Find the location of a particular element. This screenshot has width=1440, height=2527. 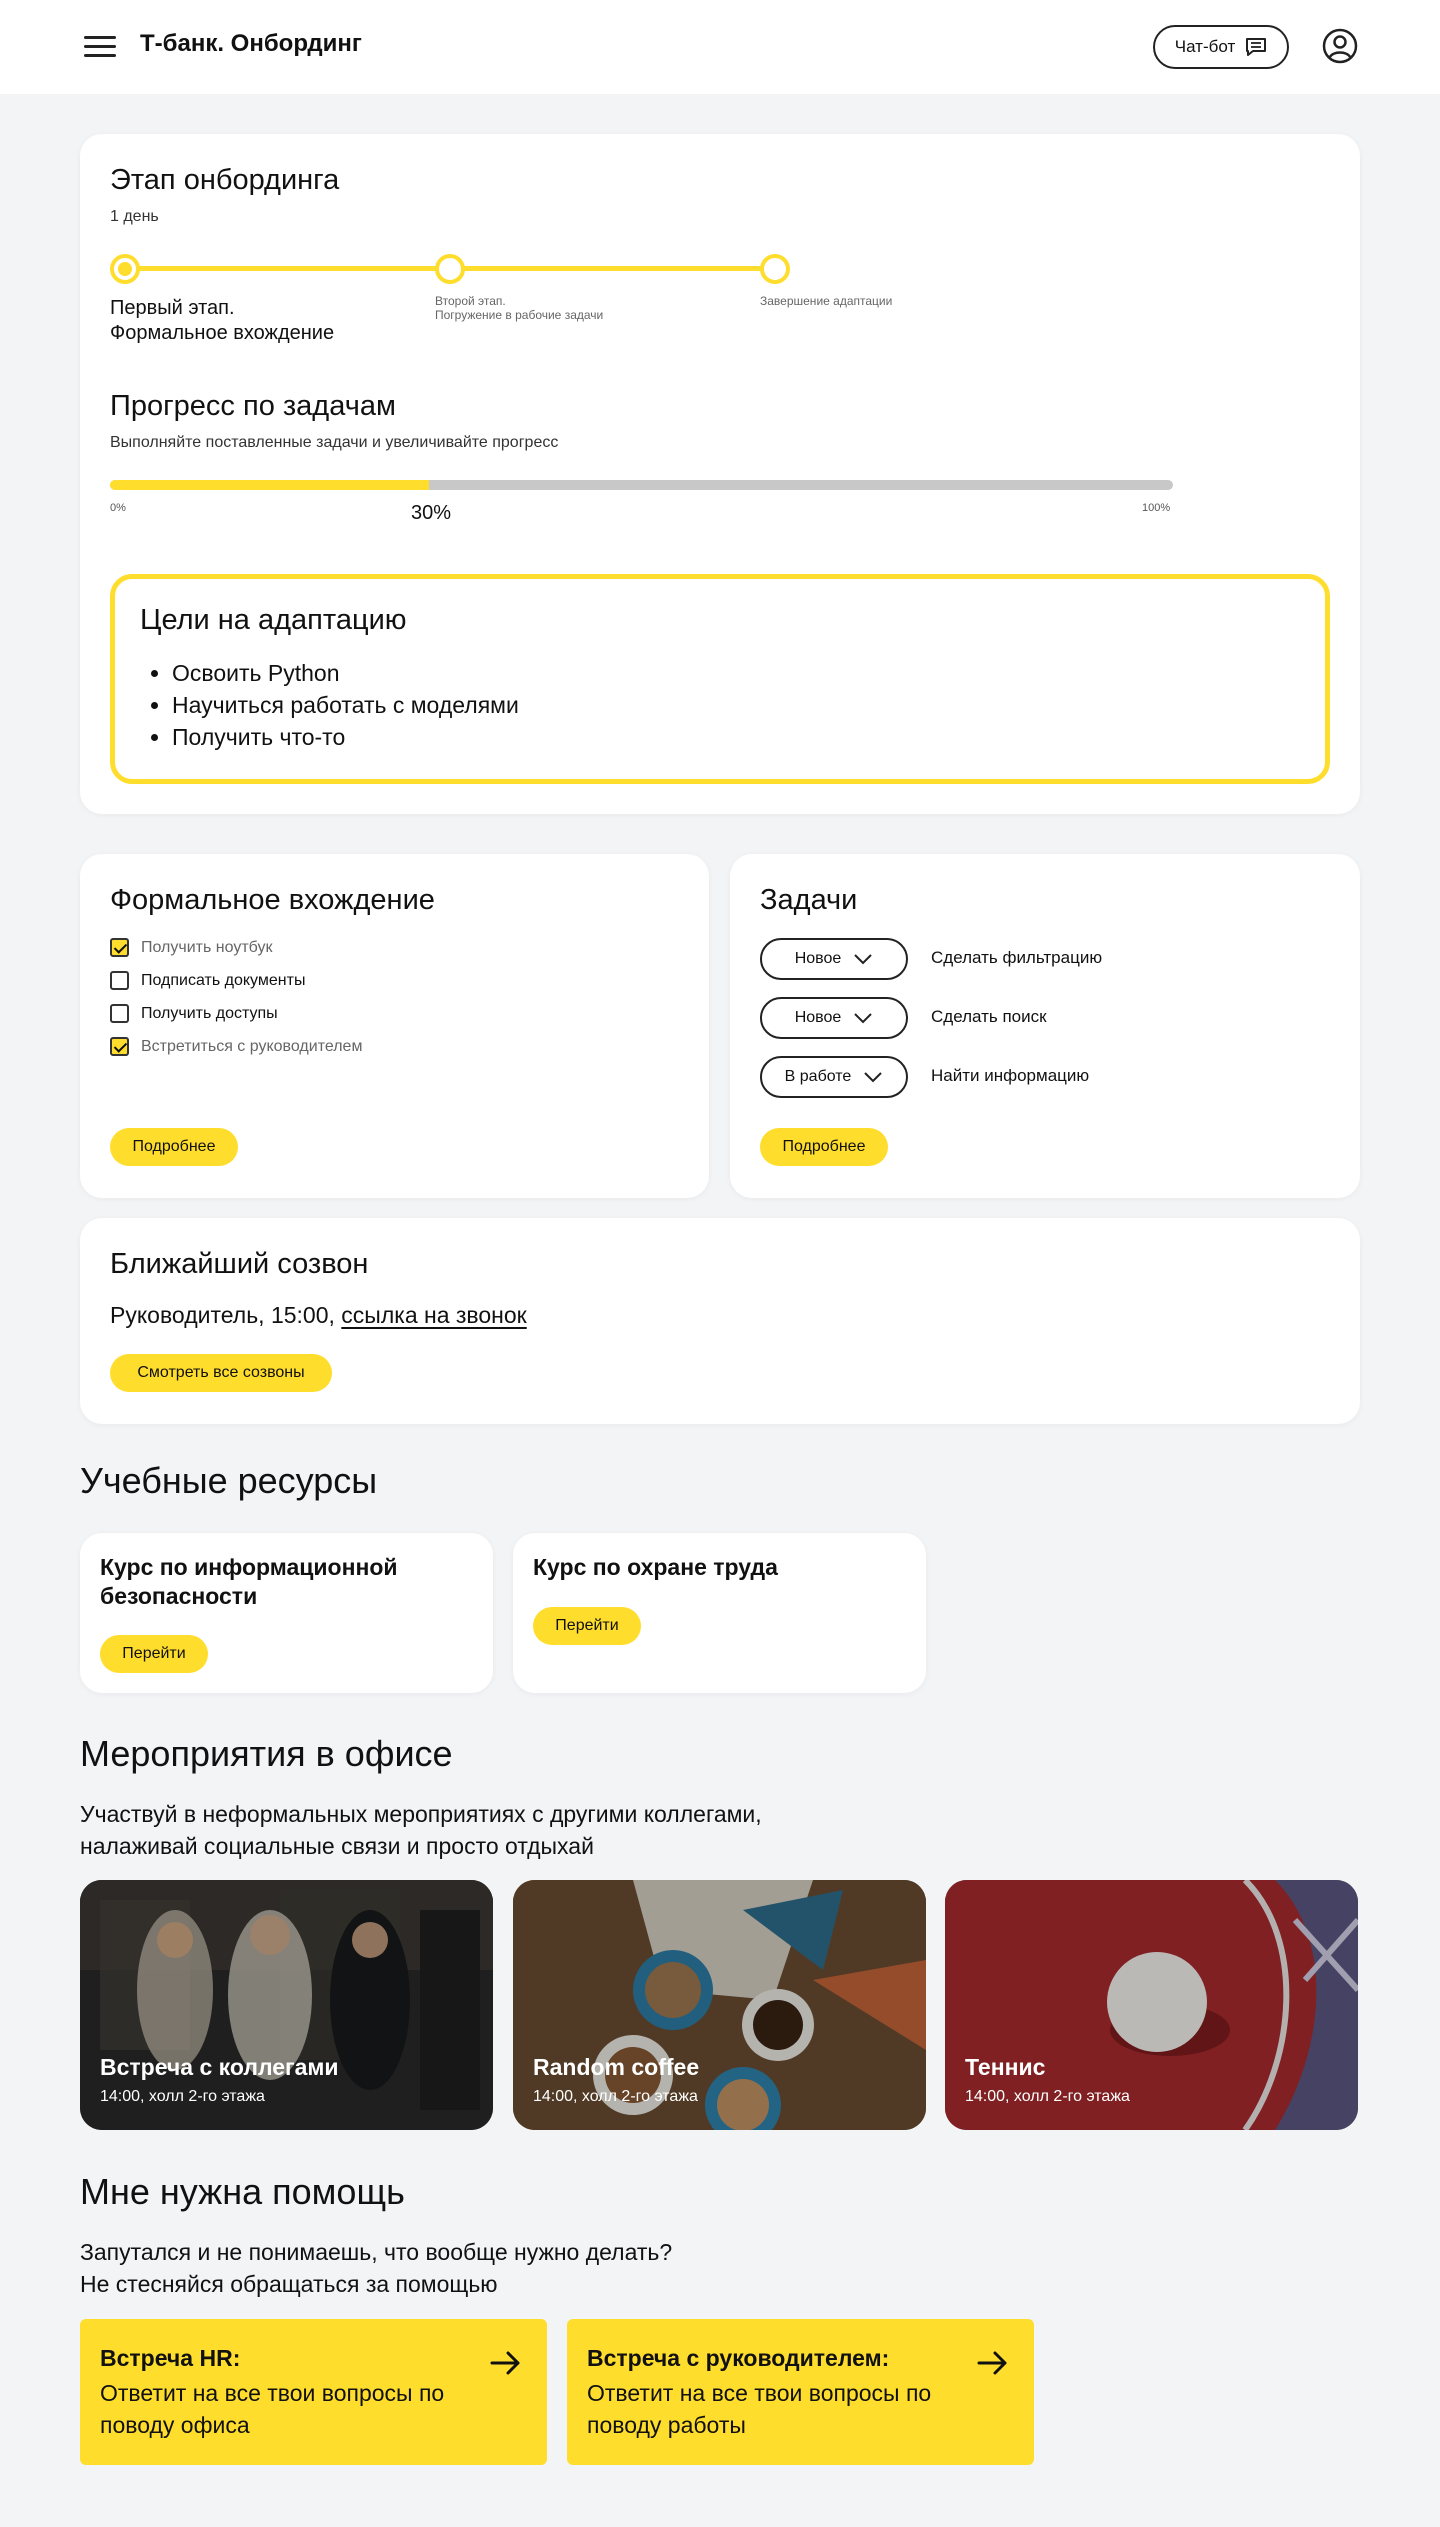

progress-min-label: 0% is located at coordinates (118, 508).